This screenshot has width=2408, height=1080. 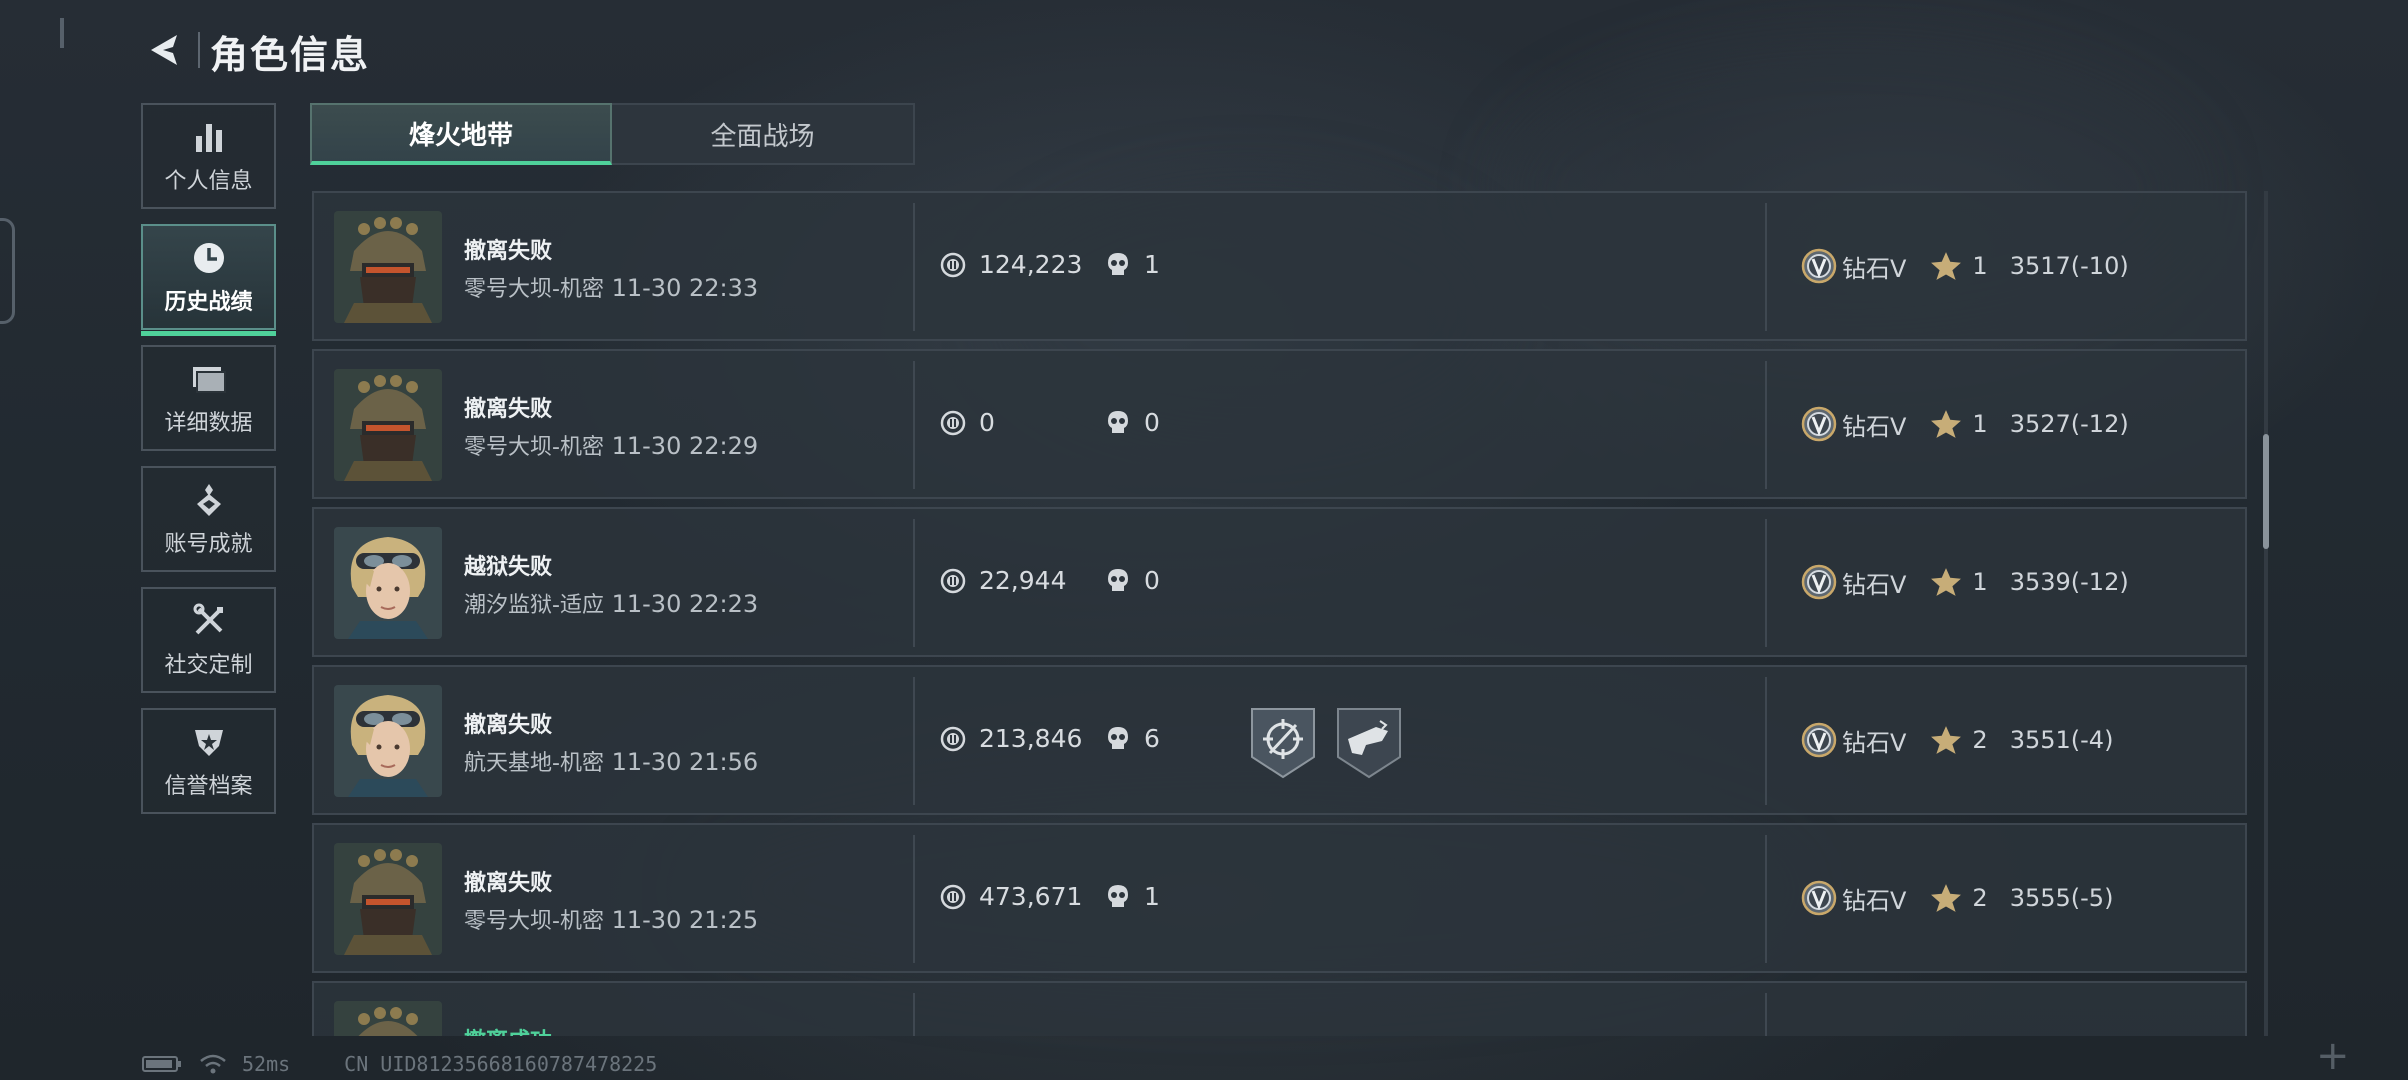 I want to click on nav-item-detailed-data: 详细数据, so click(x=208, y=398).